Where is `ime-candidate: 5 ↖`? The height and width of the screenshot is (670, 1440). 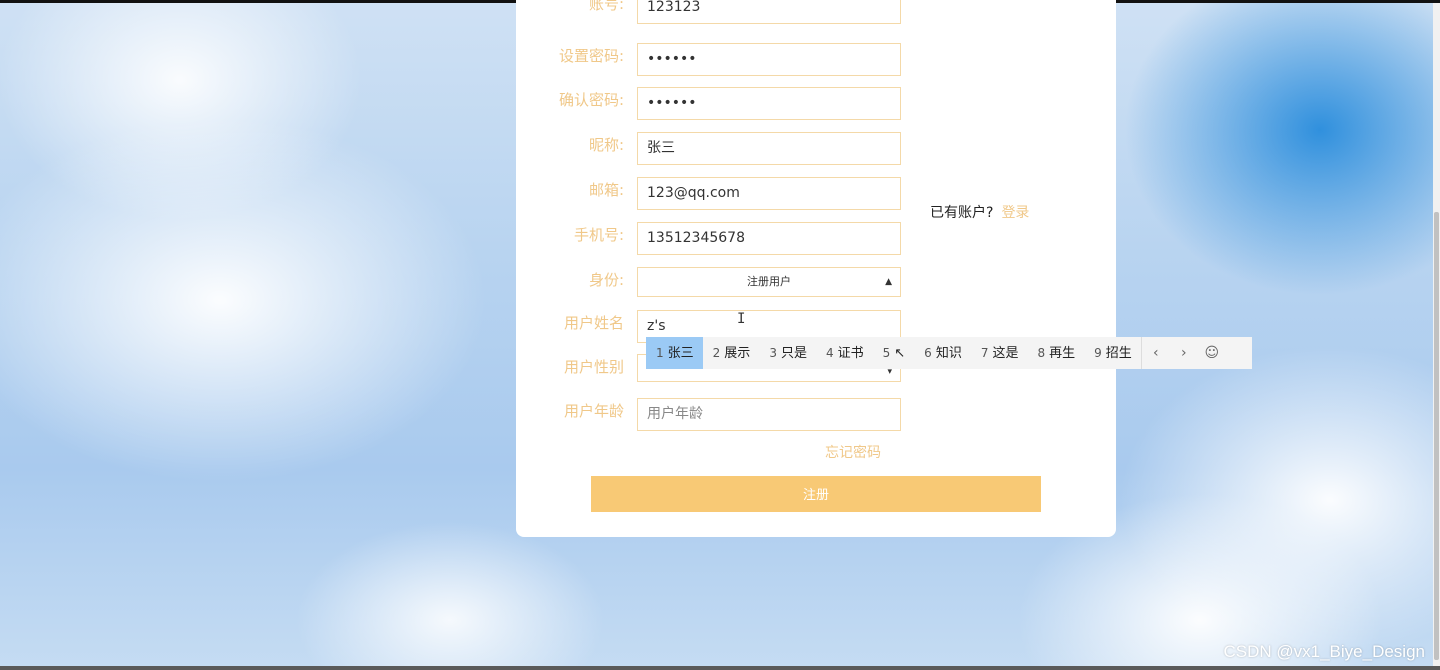
ime-candidate: 5 ↖ is located at coordinates (894, 353).